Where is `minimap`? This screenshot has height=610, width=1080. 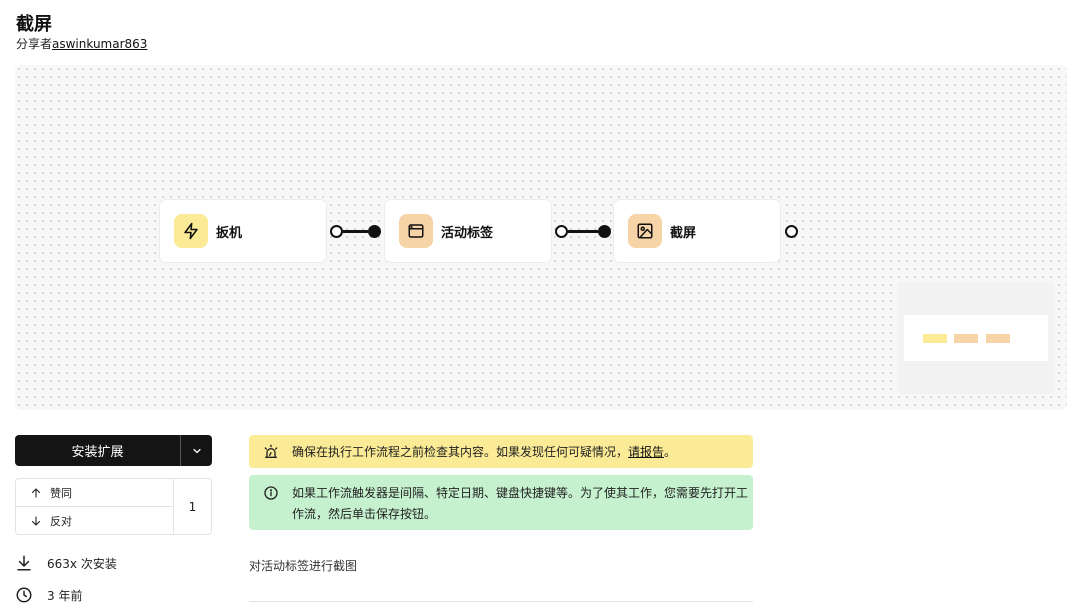 minimap is located at coordinates (976, 338).